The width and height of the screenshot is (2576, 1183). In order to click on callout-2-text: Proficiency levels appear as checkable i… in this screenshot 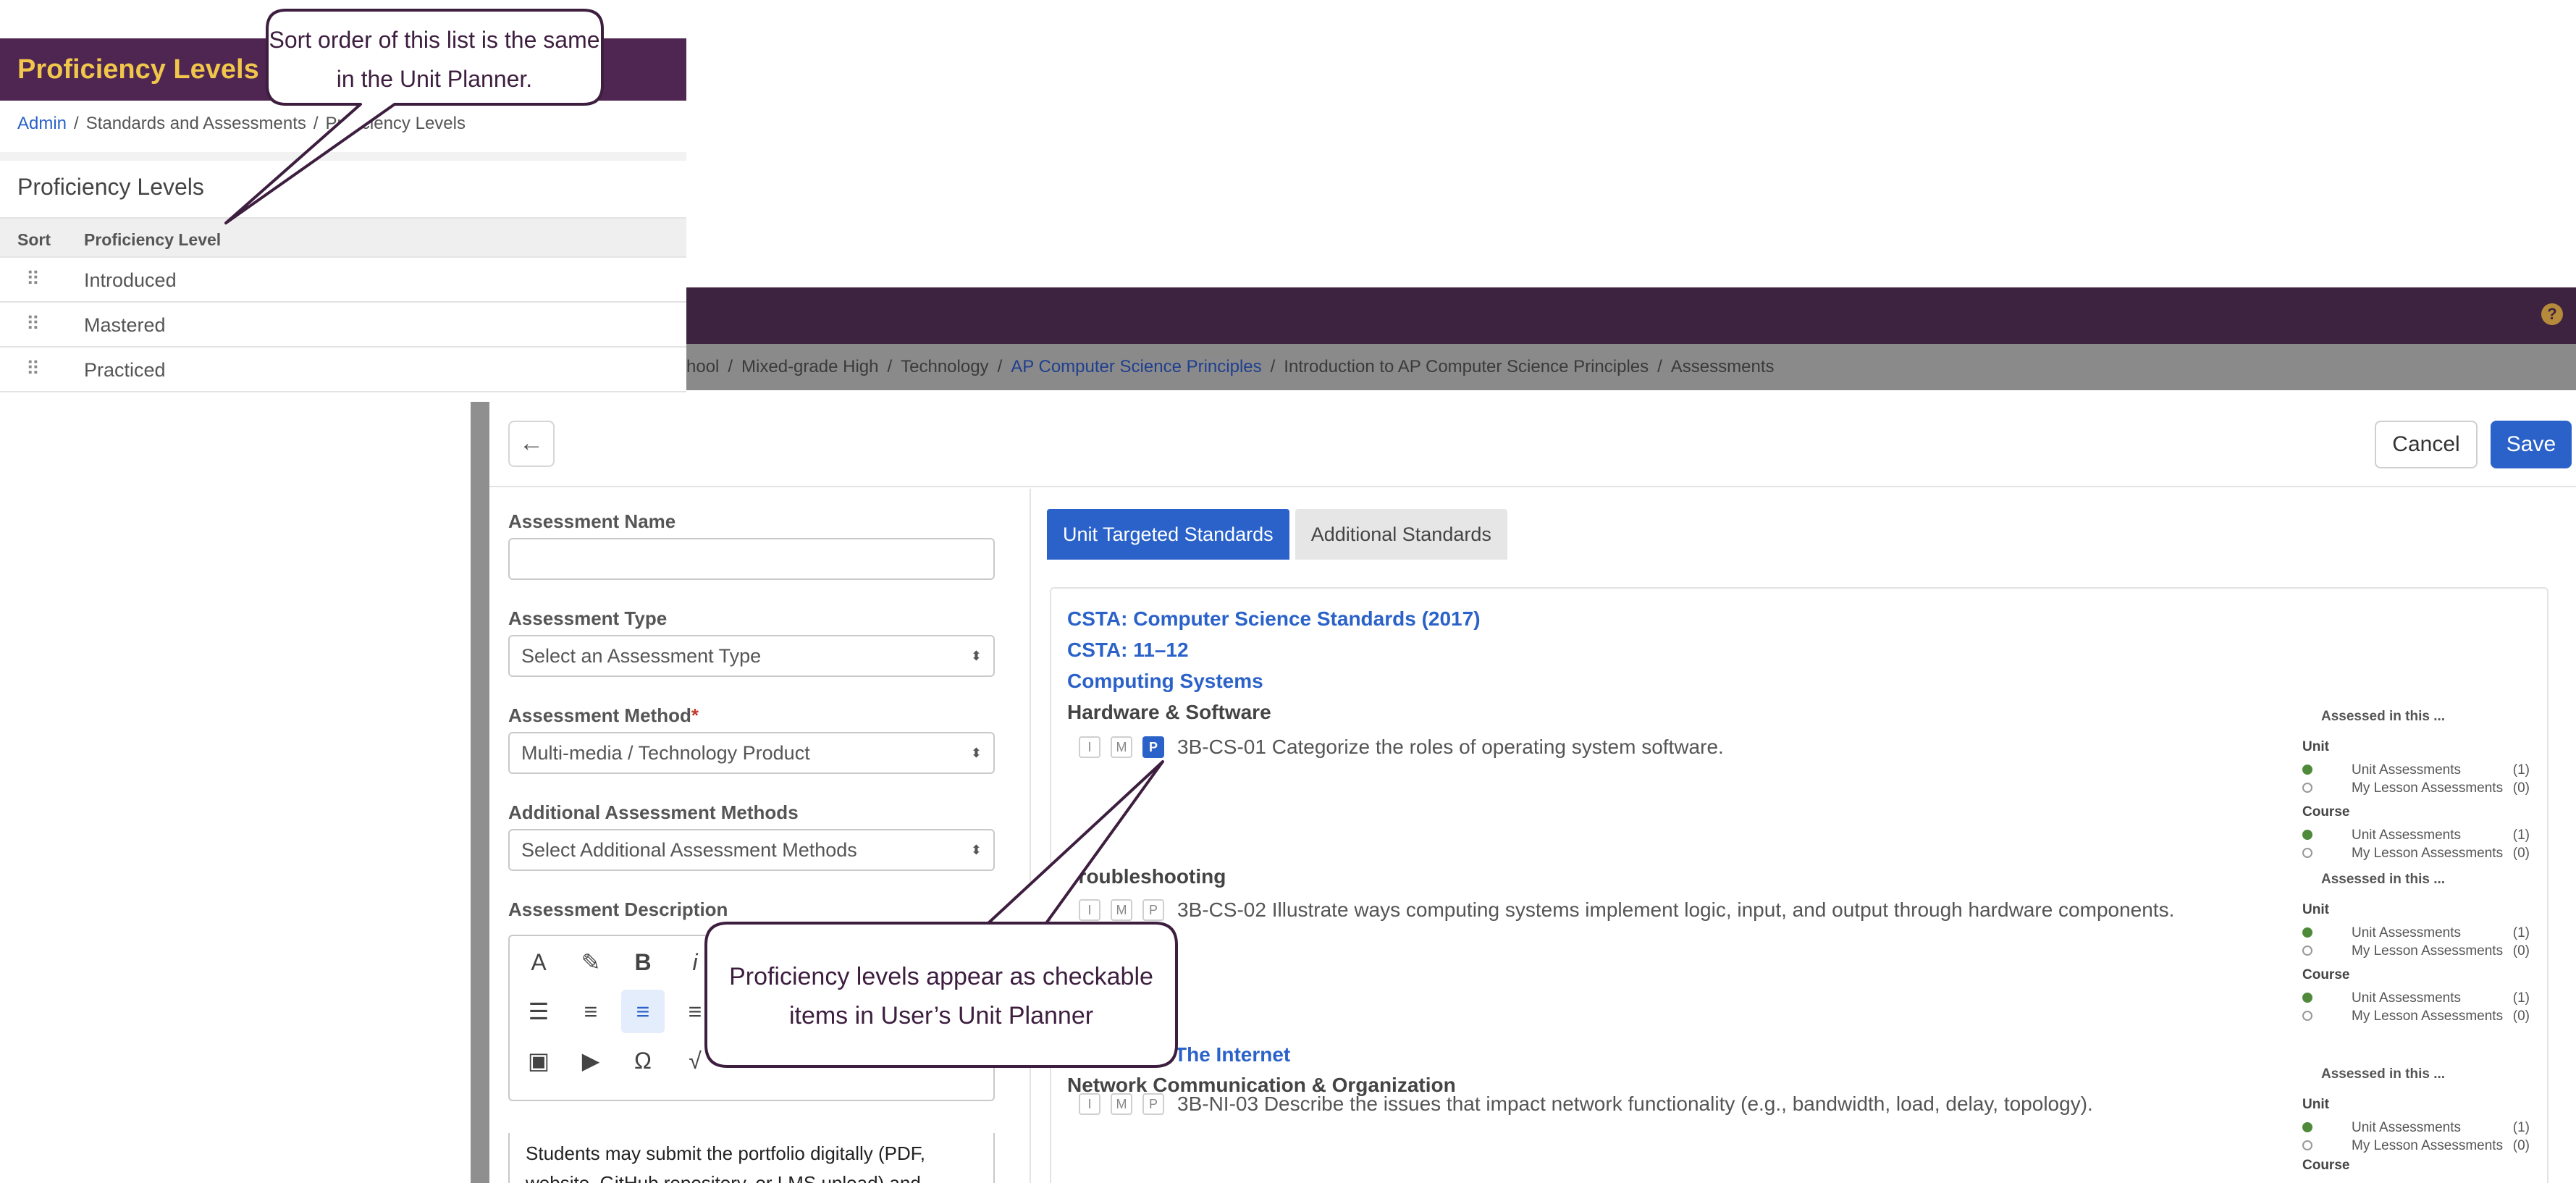, I will do `click(941, 996)`.